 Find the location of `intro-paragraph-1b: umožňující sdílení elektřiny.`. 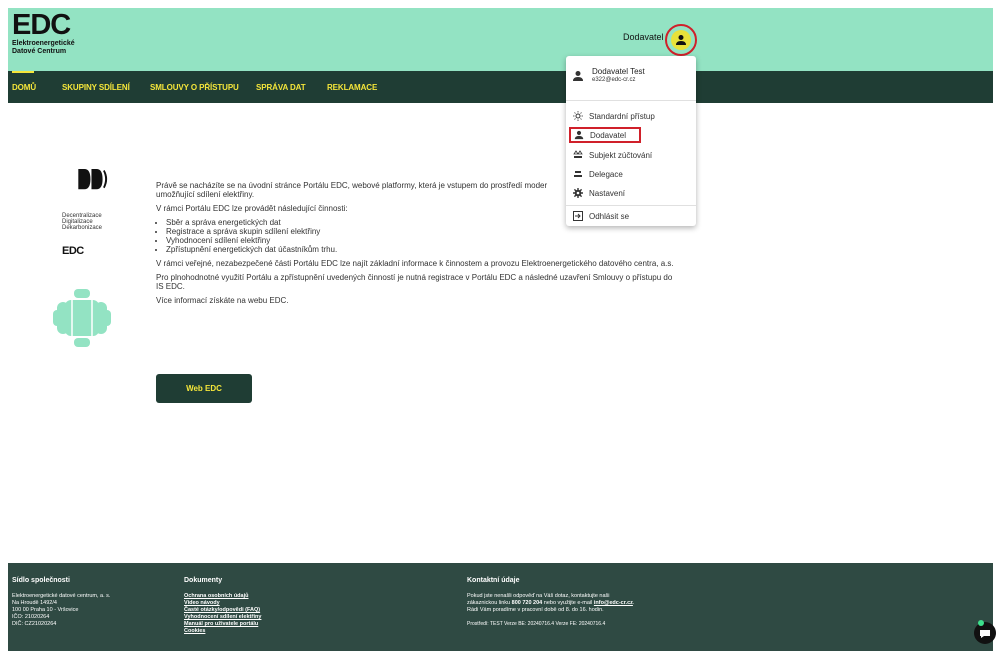

intro-paragraph-1b: umožňující sdílení elektřiny. is located at coordinates (205, 194).